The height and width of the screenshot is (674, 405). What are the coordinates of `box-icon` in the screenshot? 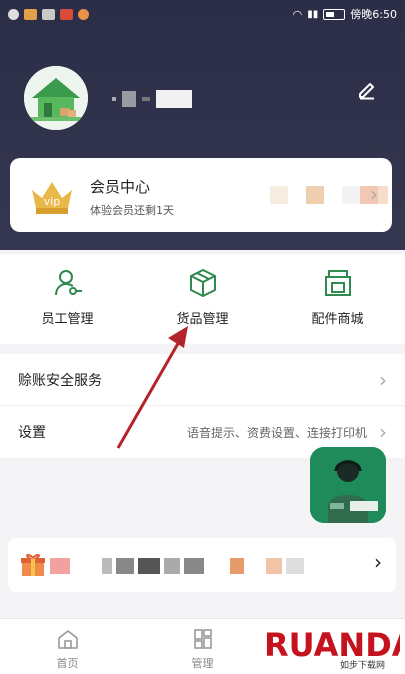 It's located at (202, 283).